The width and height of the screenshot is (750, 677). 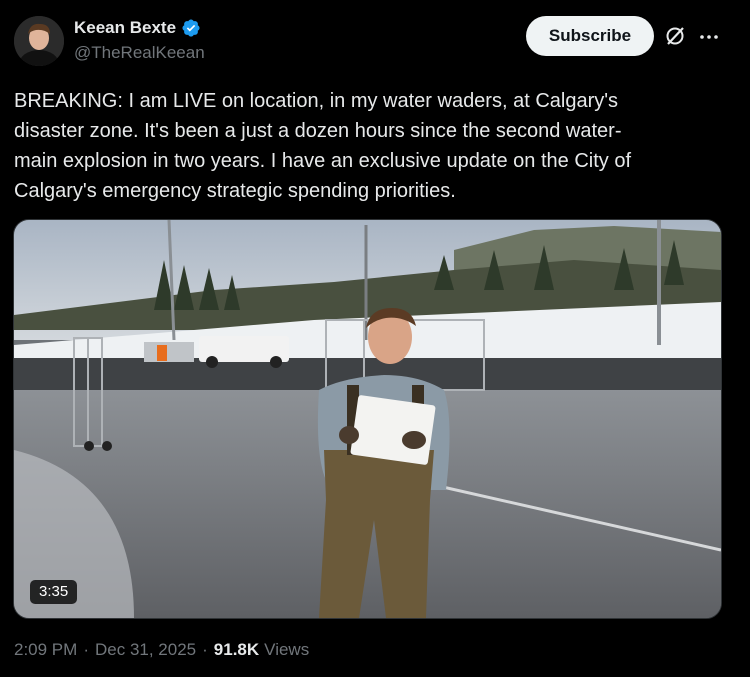 What do you see at coordinates (125, 28) in the screenshot?
I see `display-name: Keean Bexte` at bounding box center [125, 28].